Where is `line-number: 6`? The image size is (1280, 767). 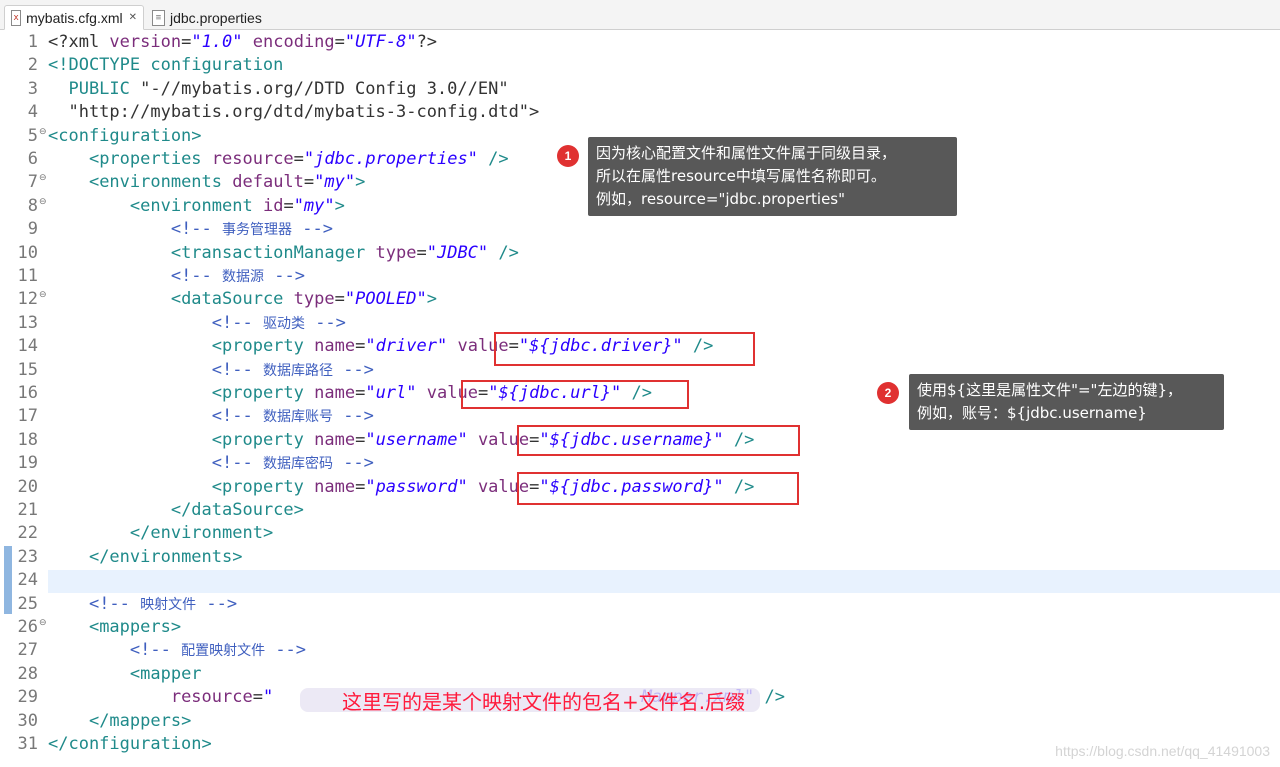 line-number: 6 is located at coordinates (32, 159).